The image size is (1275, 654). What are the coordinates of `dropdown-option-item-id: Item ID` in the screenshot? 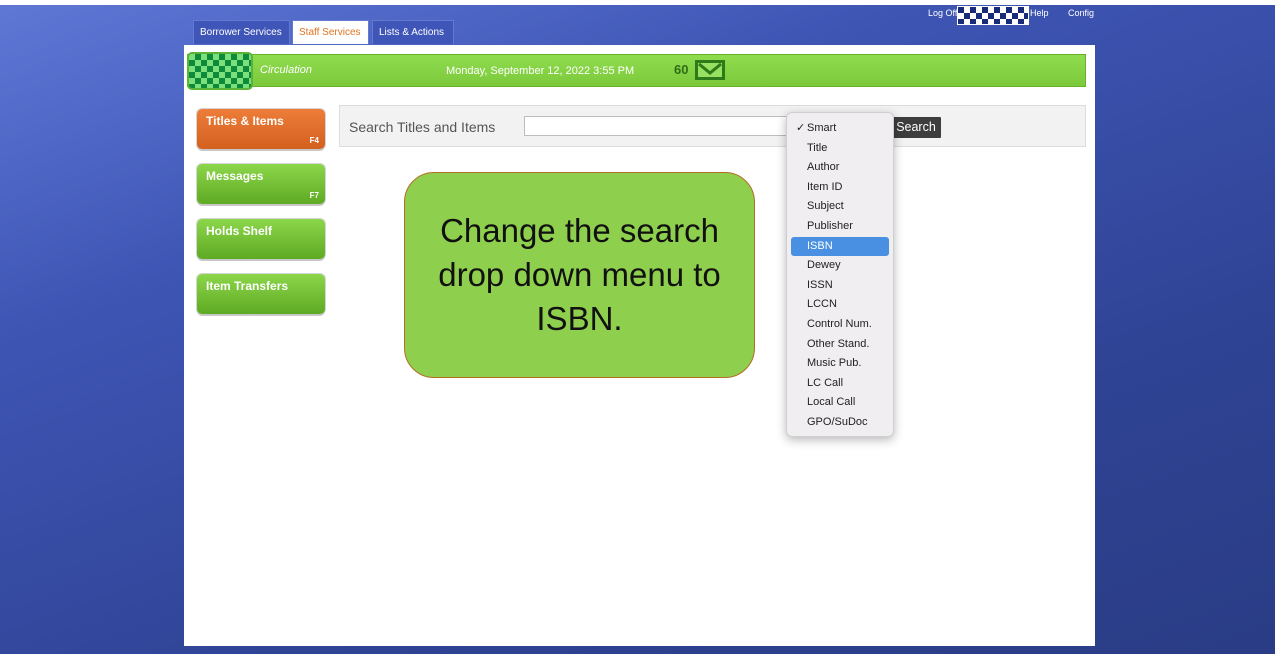 It's located at (840, 188).